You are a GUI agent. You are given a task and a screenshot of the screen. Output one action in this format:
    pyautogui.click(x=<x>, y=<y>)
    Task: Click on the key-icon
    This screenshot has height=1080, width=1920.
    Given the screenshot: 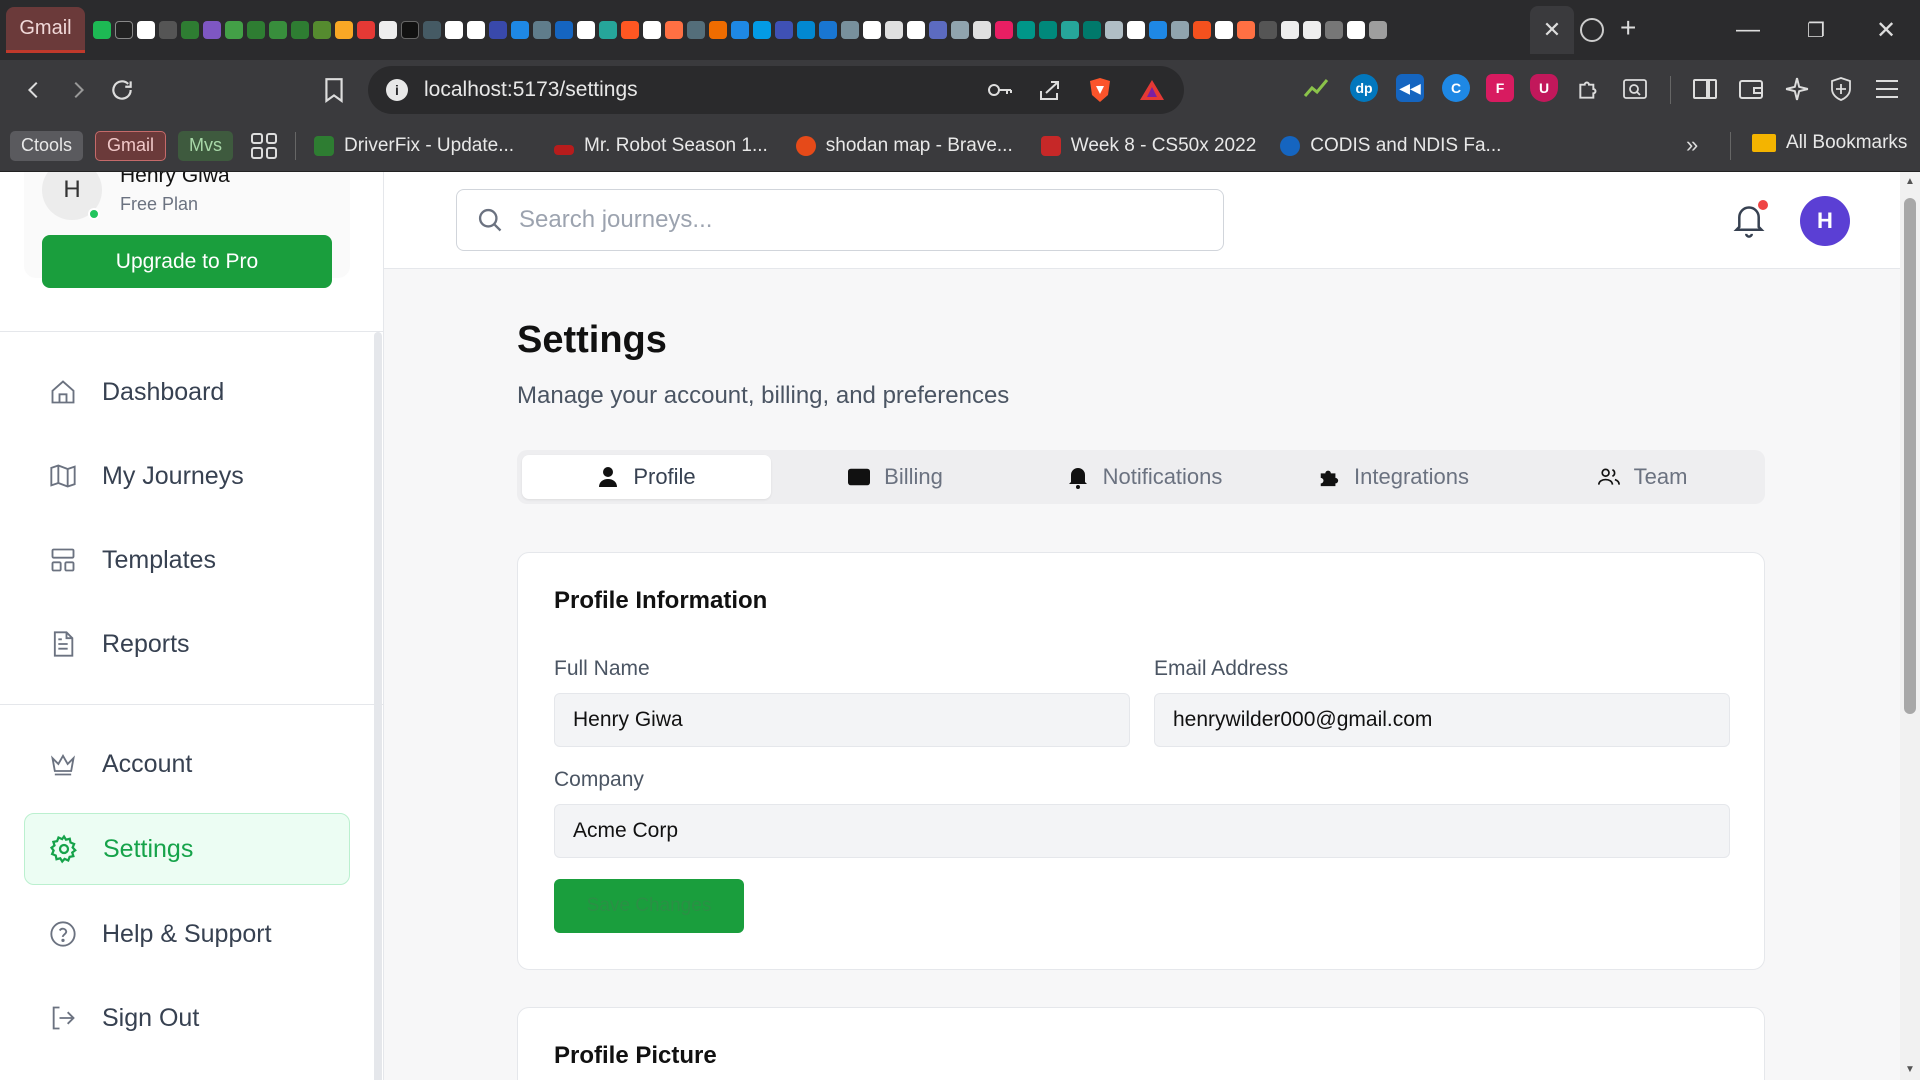 What is the action you would take?
    pyautogui.click(x=1000, y=90)
    